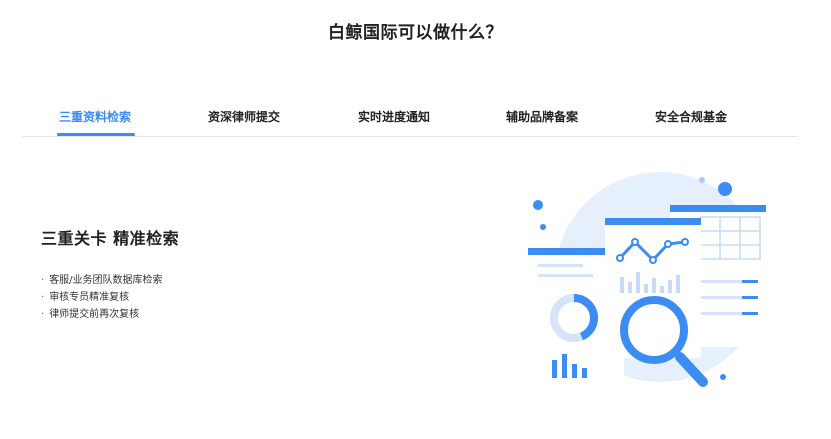 The image size is (831, 439). I want to click on tab-bar: 三重资料检索 资深律师提交 实时进度通知 辅助品牌备案 安全合规基金, so click(410, 117).